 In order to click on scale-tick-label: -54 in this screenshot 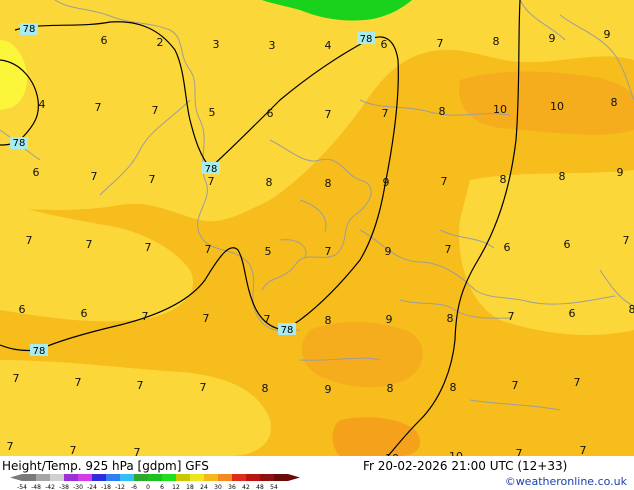, I will do `click(22, 487)`.